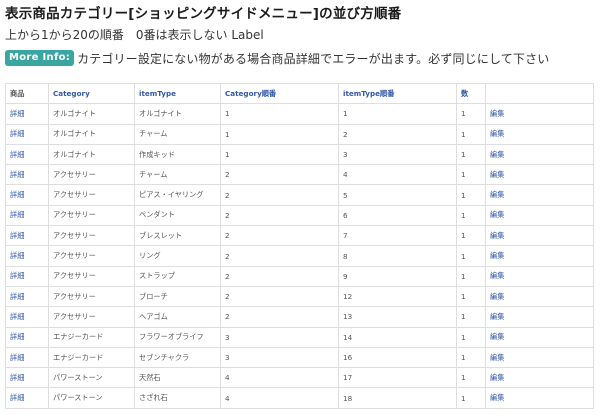 This screenshot has width=600, height=415. What do you see at coordinates (397, 337) in the screenshot?
I see `itemtype-order-cell: 14` at bounding box center [397, 337].